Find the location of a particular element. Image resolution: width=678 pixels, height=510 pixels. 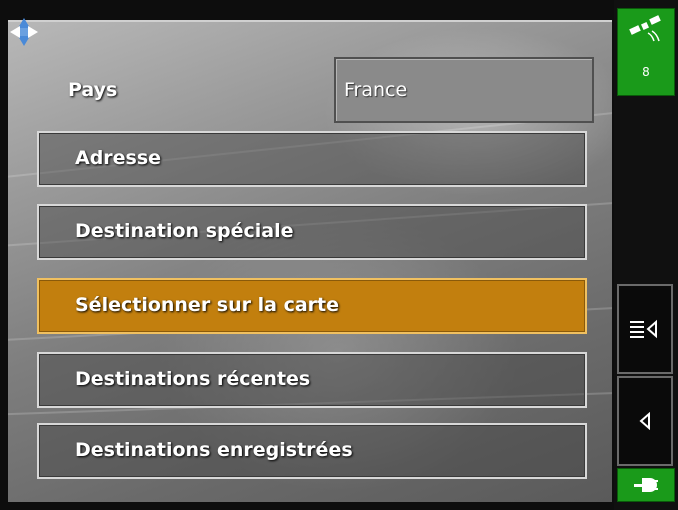

menu-item-saved-destinations: Destinations enregistrées is located at coordinates (312, 451).